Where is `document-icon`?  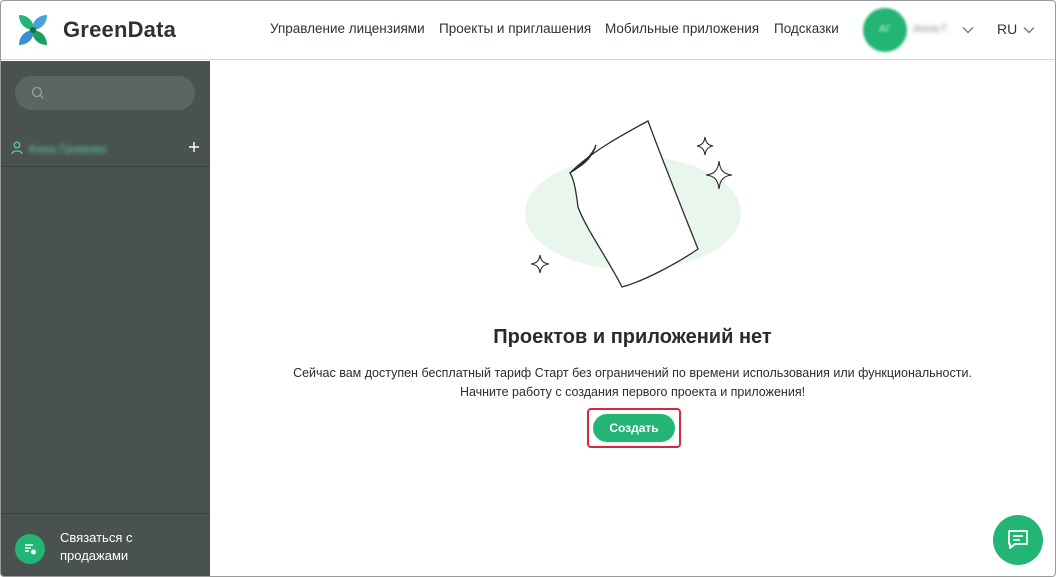
document-icon is located at coordinates (633, 204).